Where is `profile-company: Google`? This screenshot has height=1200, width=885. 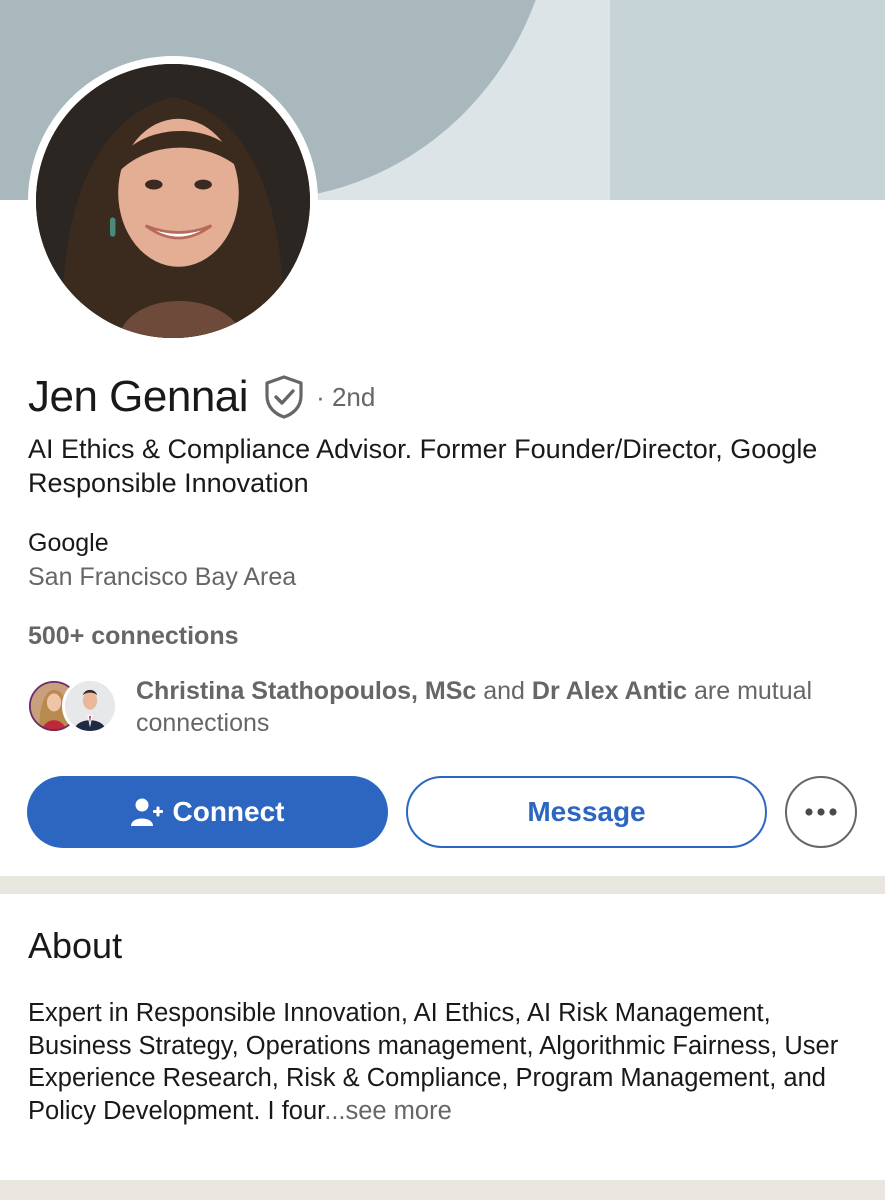
profile-company: Google is located at coordinates (68, 543).